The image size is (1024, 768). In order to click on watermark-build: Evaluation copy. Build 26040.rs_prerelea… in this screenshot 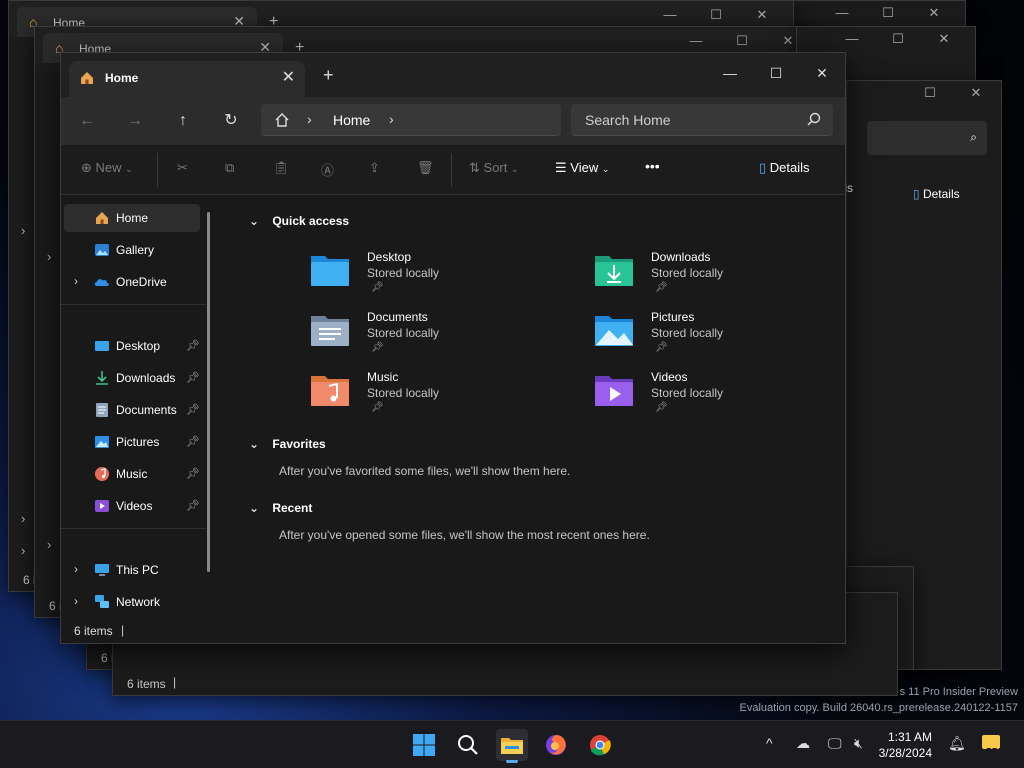, I will do `click(878, 708)`.